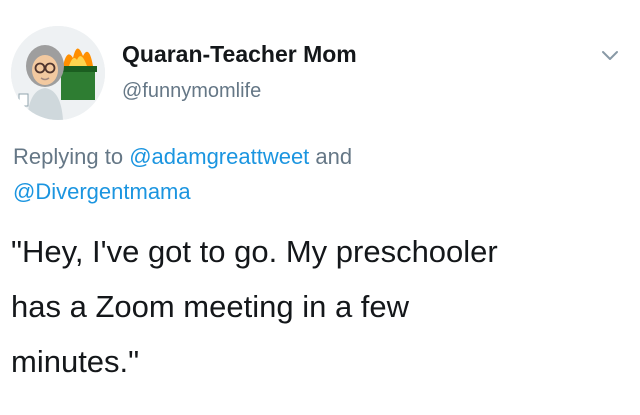 This screenshot has height=415, width=640. I want to click on mention-link-divergentmama: @Divergentmama, so click(102, 191).